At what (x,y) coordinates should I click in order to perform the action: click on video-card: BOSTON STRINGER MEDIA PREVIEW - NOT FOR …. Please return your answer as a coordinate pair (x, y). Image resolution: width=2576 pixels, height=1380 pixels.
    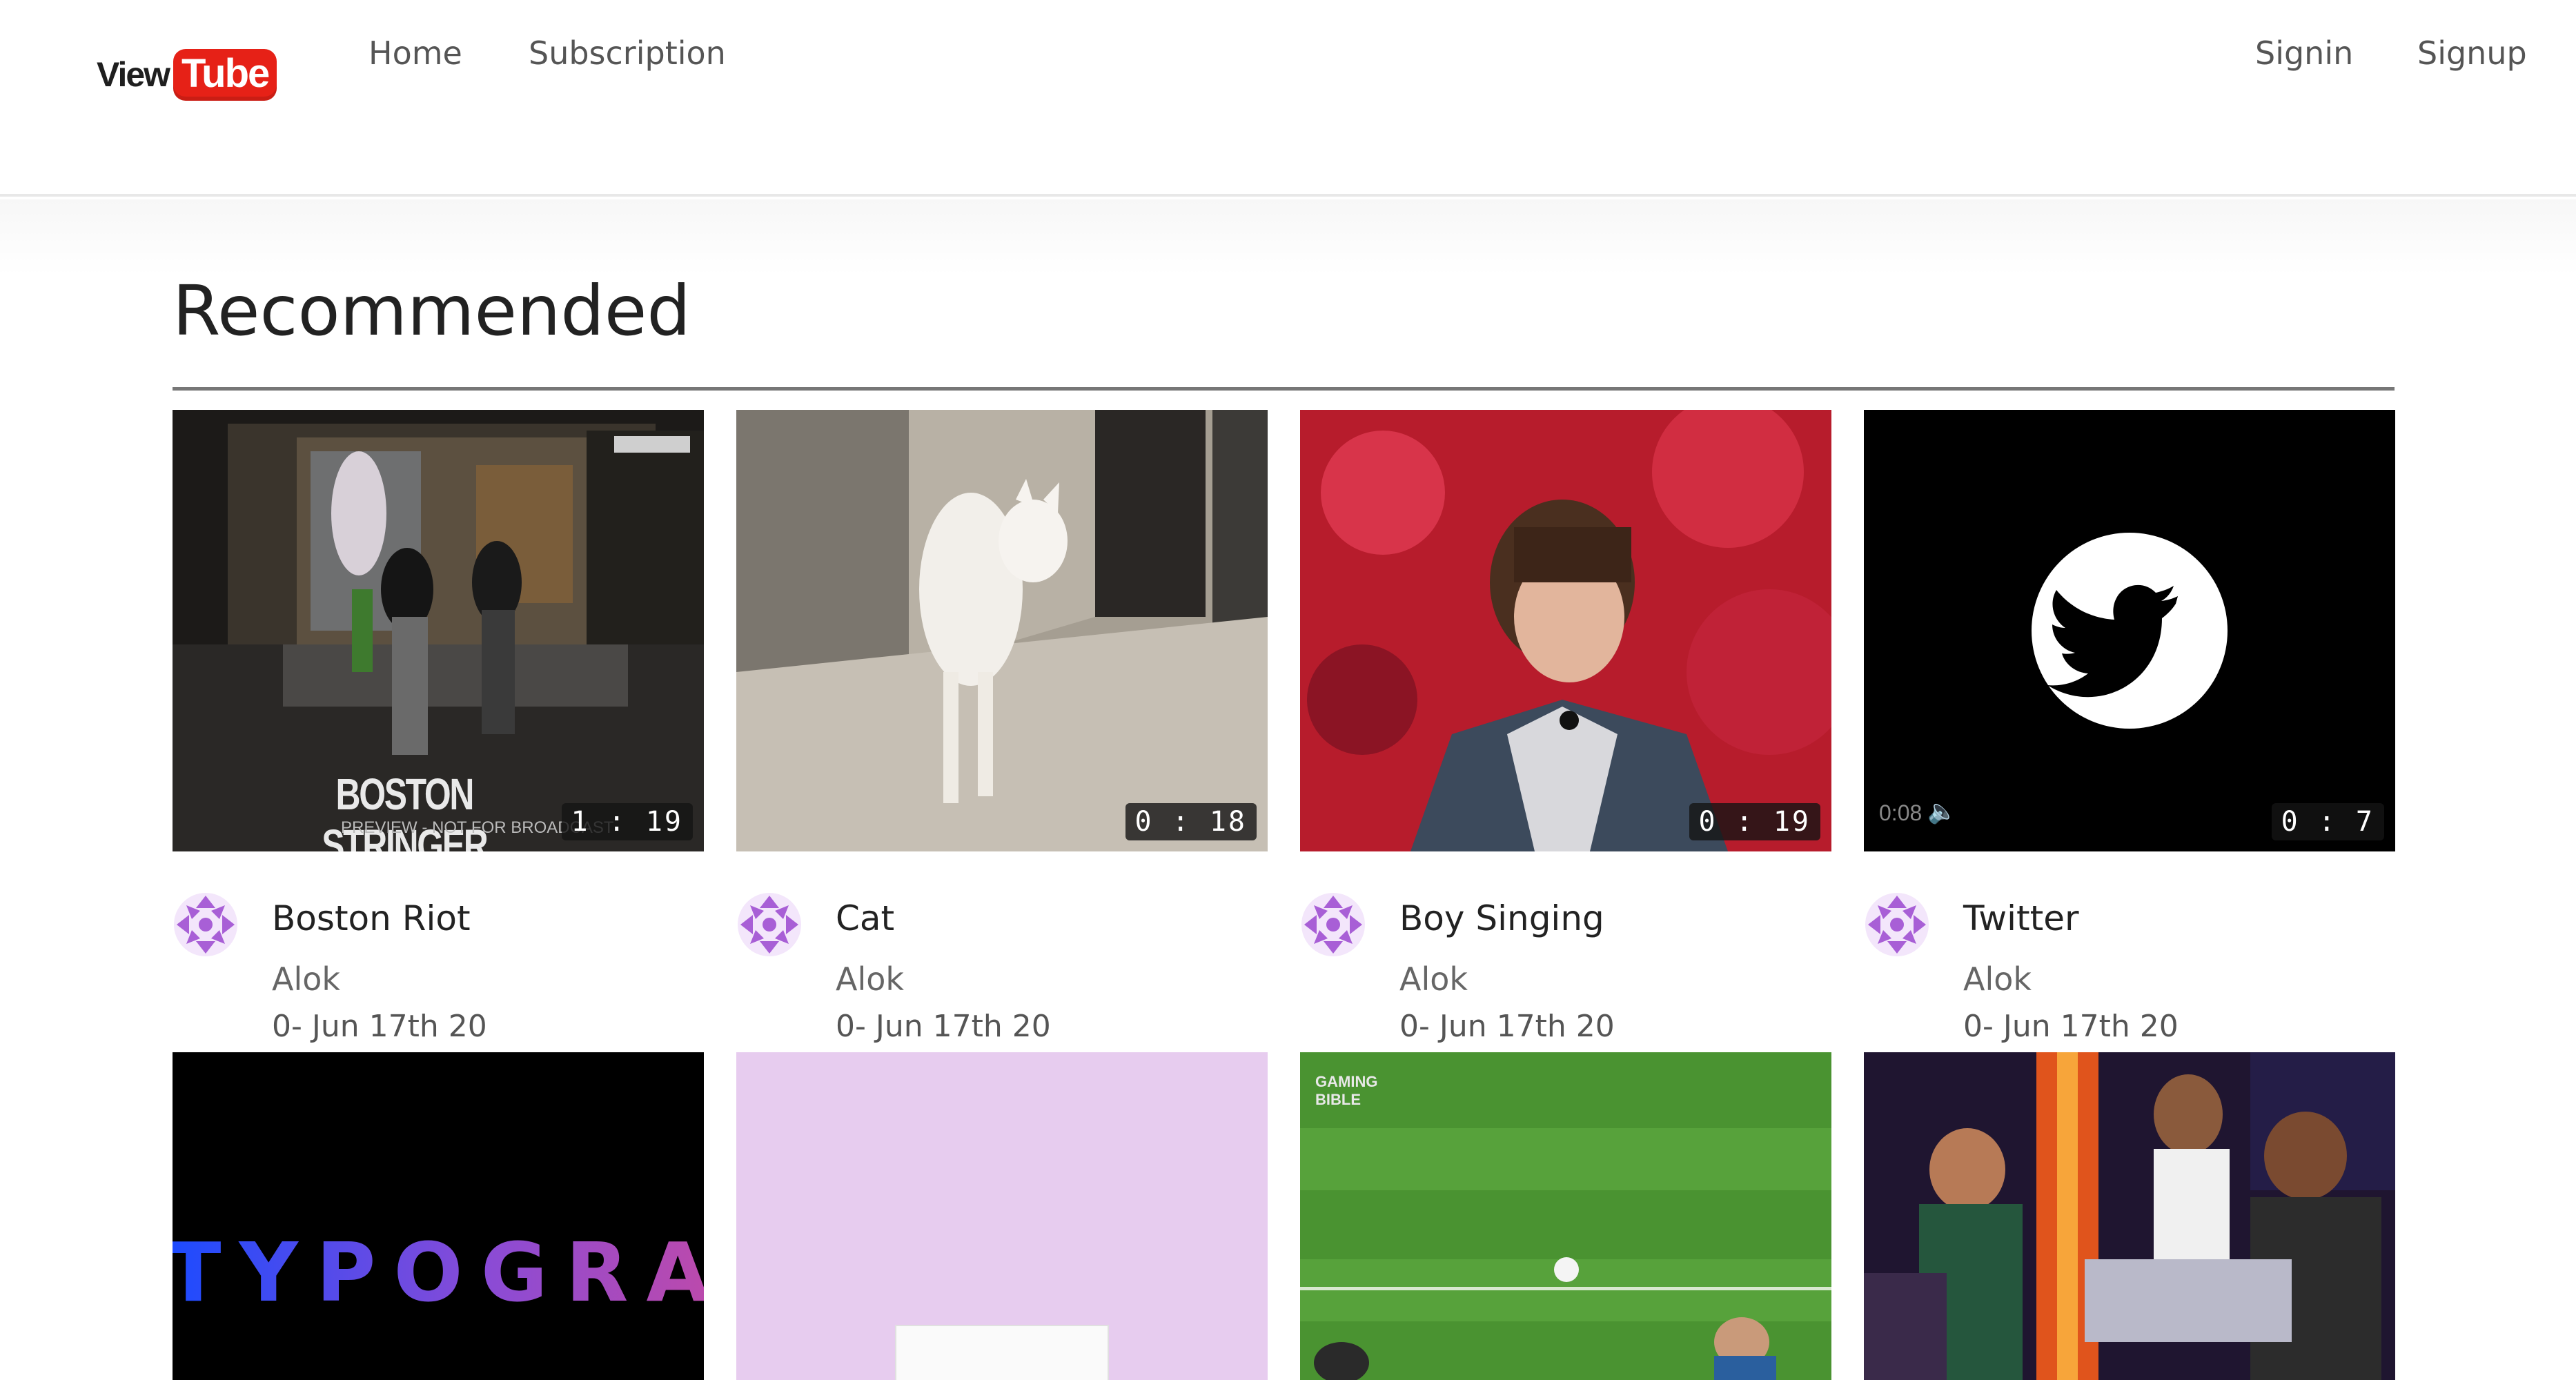
    Looking at the image, I should click on (438, 731).